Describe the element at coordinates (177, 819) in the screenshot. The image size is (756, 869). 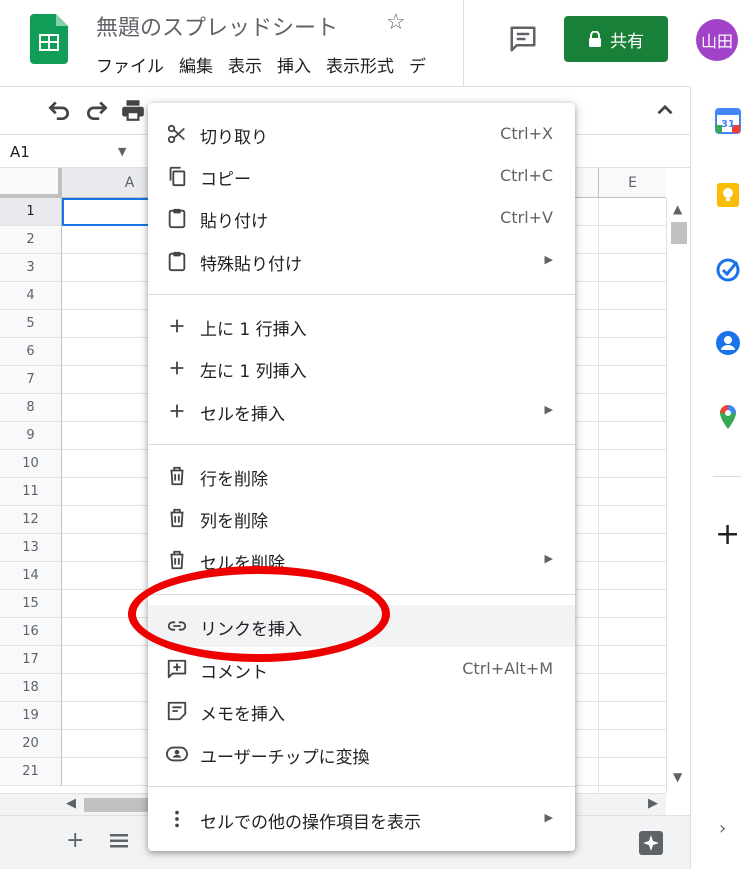
I see `more-vert-icon` at that location.